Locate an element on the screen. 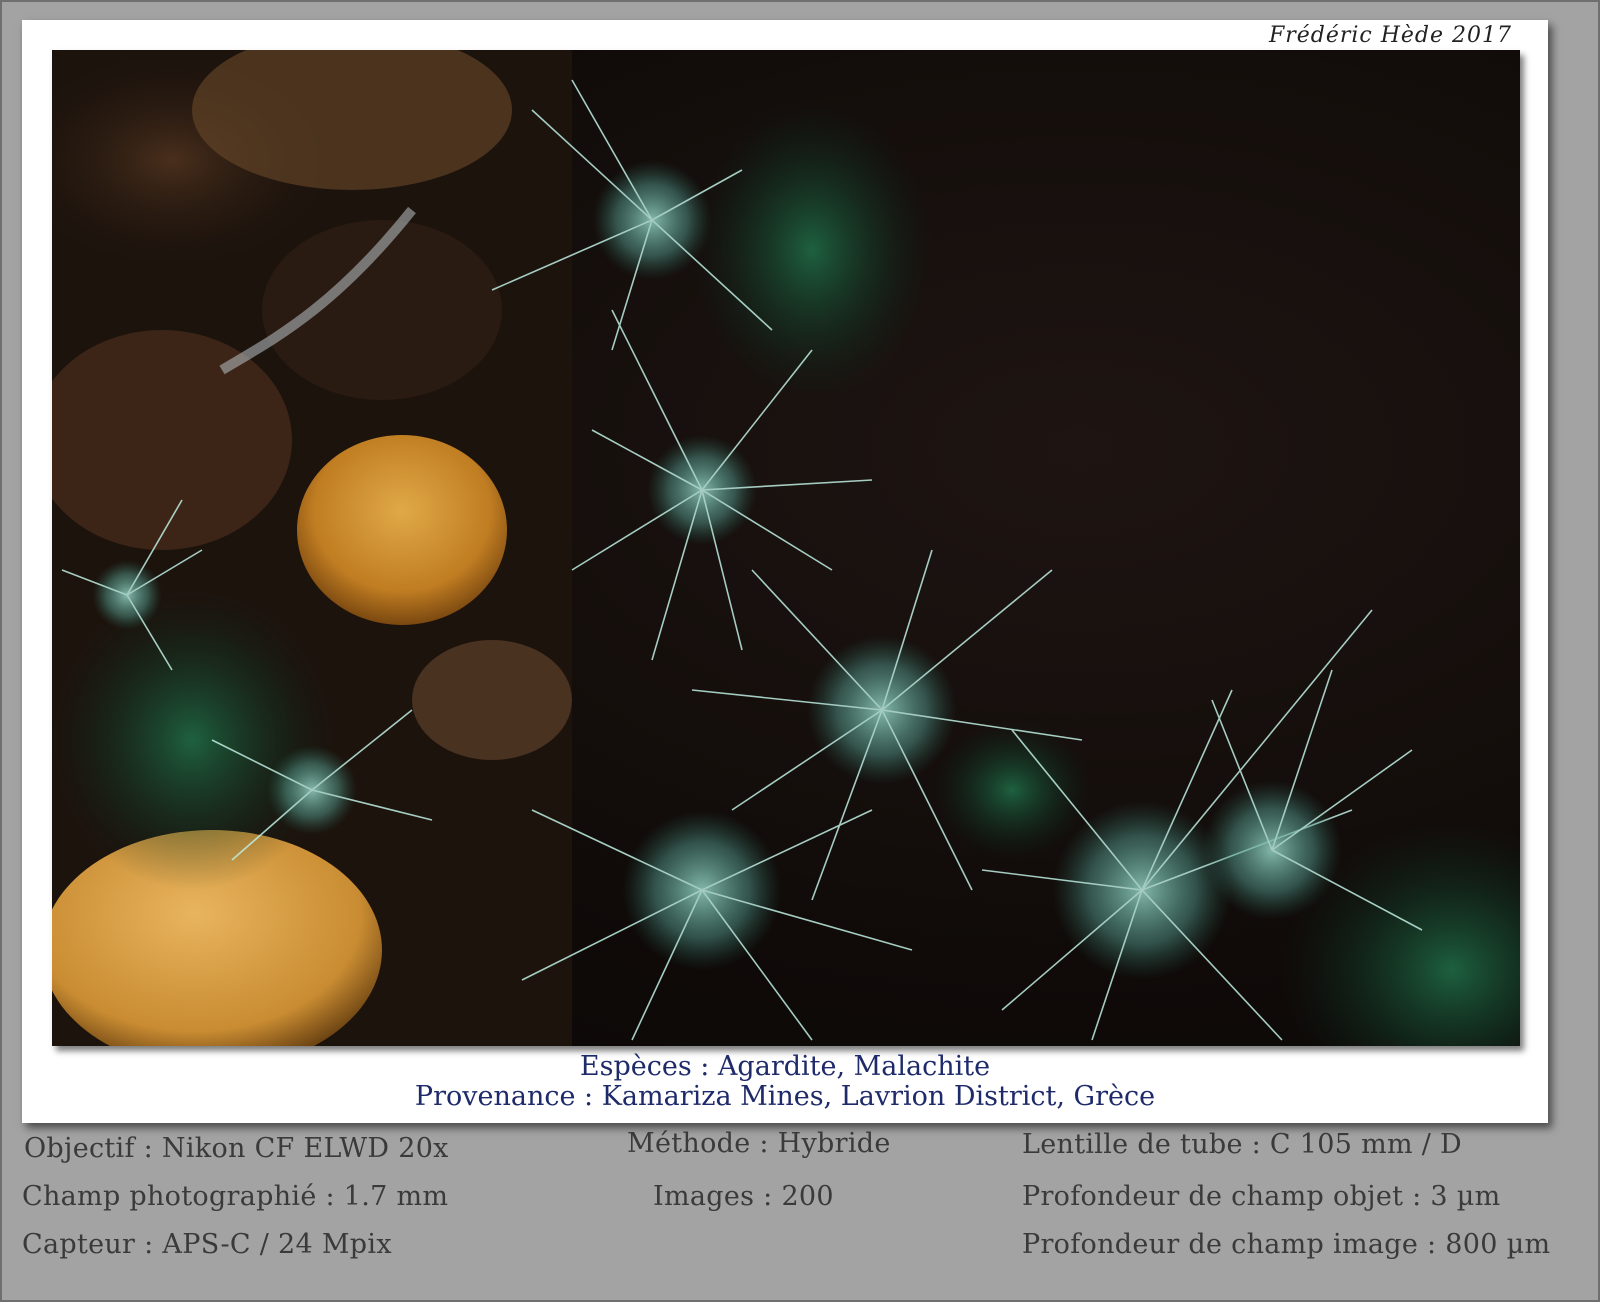 Image resolution: width=1600 pixels, height=1302 pixels. objective-info: Objectif : Nikon CF ELWD 20x is located at coordinates (236, 1148).